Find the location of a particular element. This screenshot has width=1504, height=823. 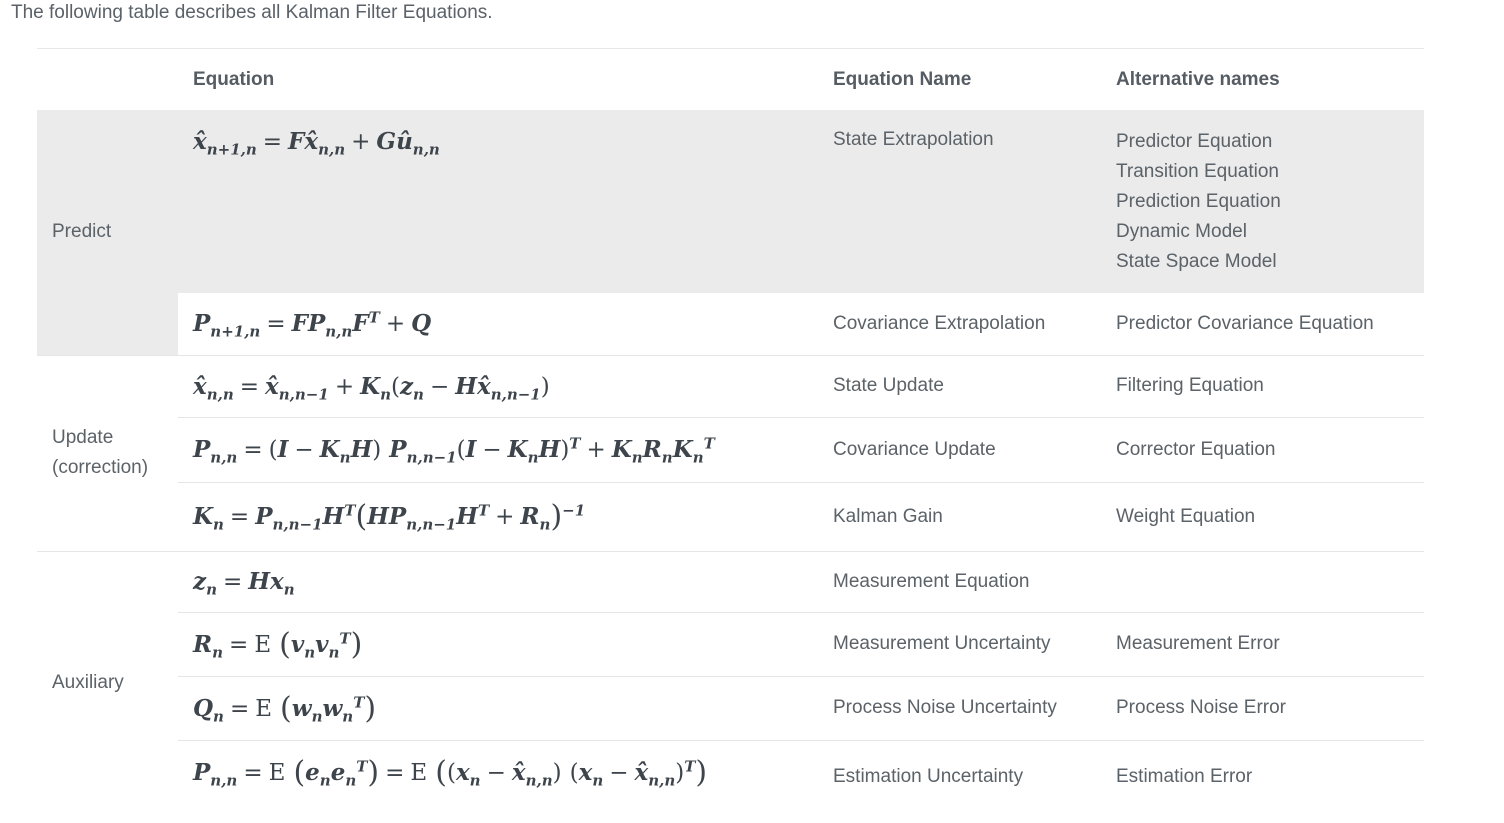

list-item: State Space Model is located at coordinates (1196, 261).